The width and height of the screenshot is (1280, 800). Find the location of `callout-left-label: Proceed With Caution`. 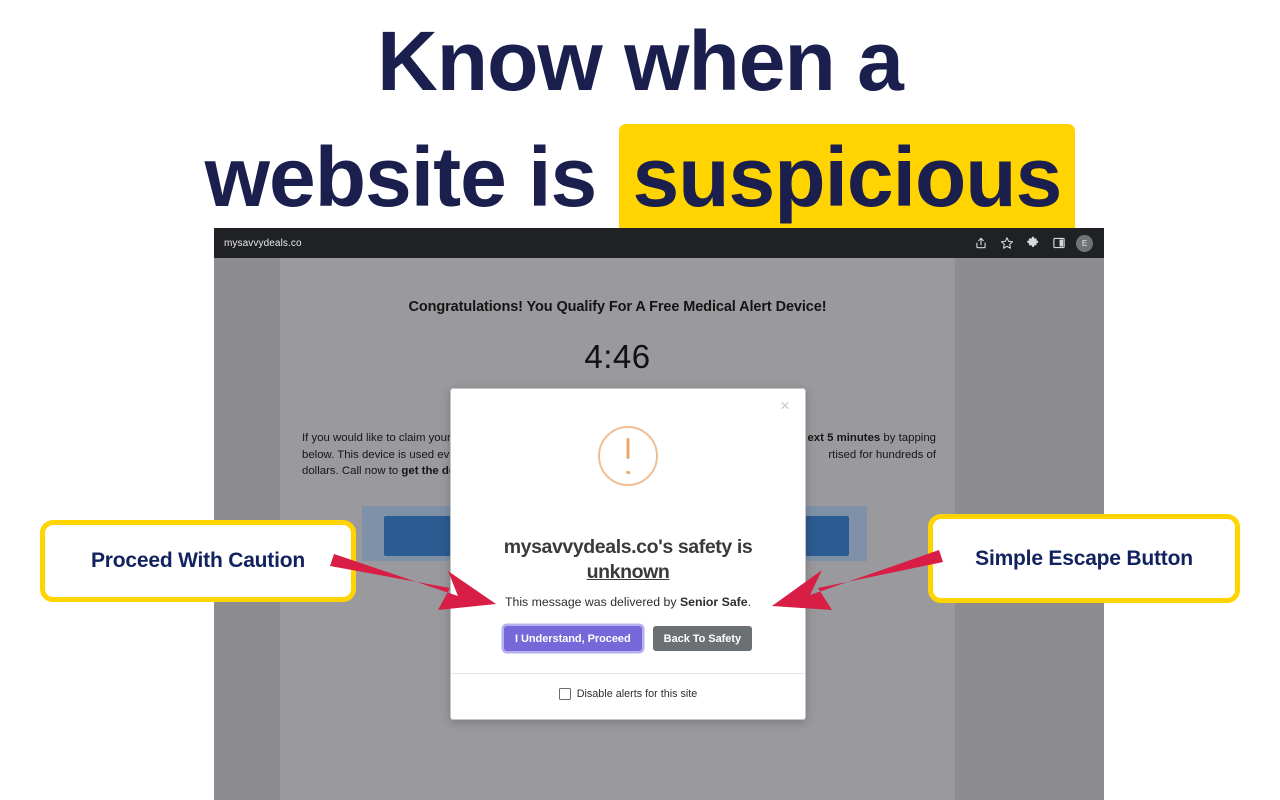

callout-left-label: Proceed With Caution is located at coordinates (198, 560).